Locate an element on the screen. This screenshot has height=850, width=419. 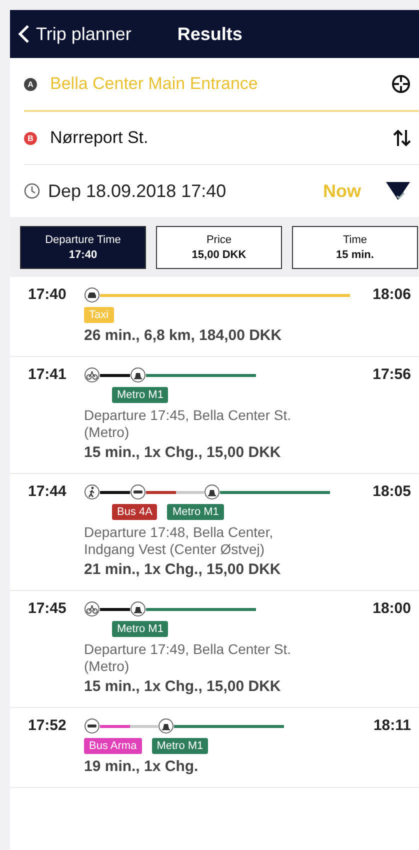
arrival-time: 18:11 is located at coordinates (392, 726).